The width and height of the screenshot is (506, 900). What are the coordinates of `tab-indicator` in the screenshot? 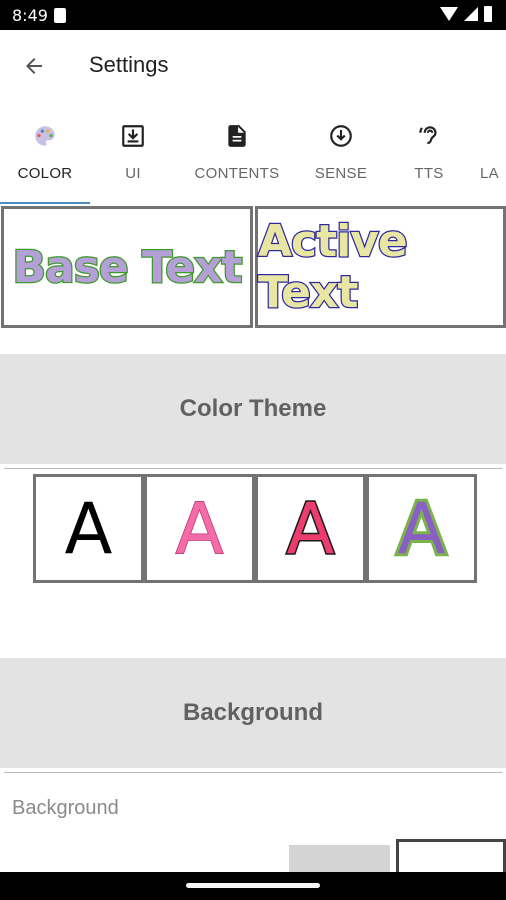 It's located at (45, 203).